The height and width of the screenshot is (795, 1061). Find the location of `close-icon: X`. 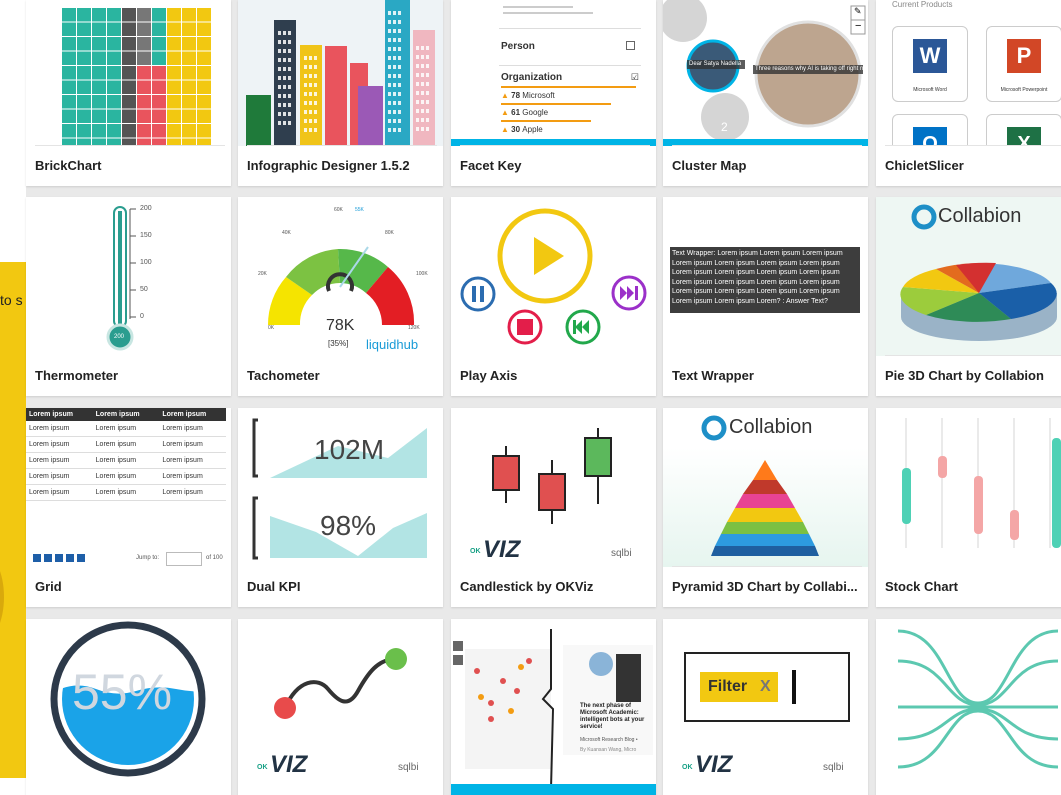

close-icon: X is located at coordinates (765, 687).